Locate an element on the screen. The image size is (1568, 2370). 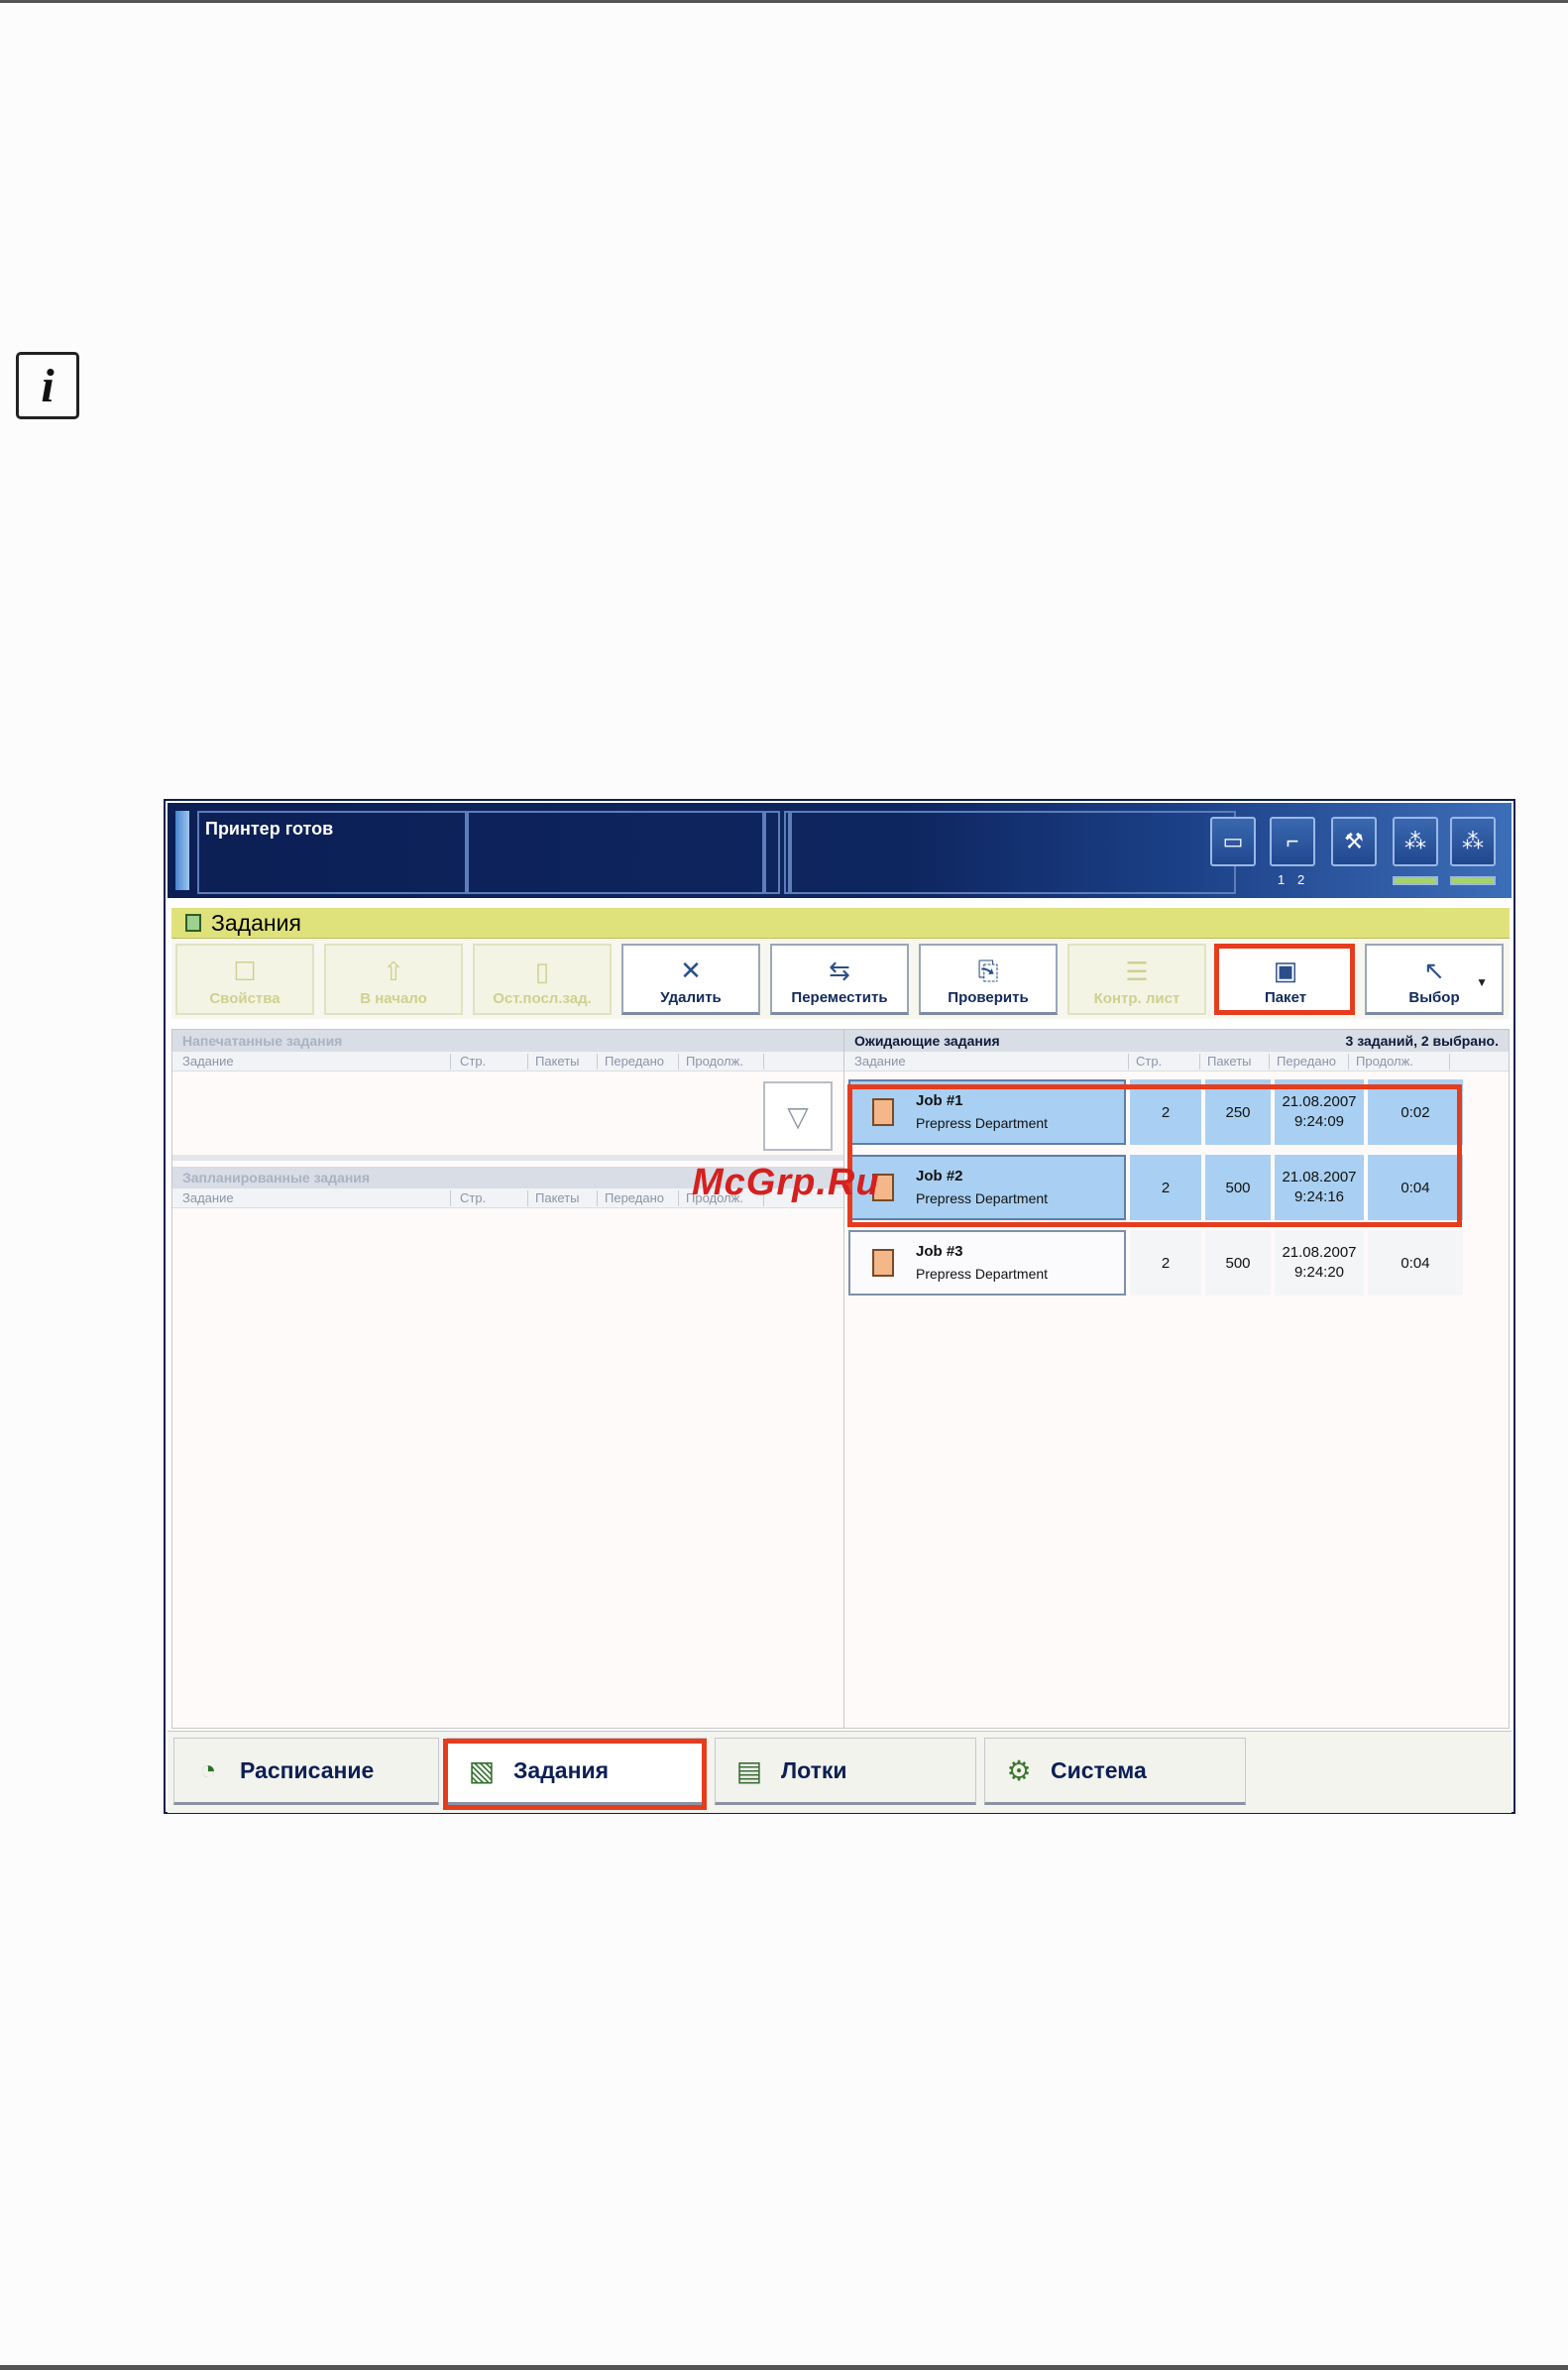
job-department: Prepress Department is located at coordinates (982, 1274).